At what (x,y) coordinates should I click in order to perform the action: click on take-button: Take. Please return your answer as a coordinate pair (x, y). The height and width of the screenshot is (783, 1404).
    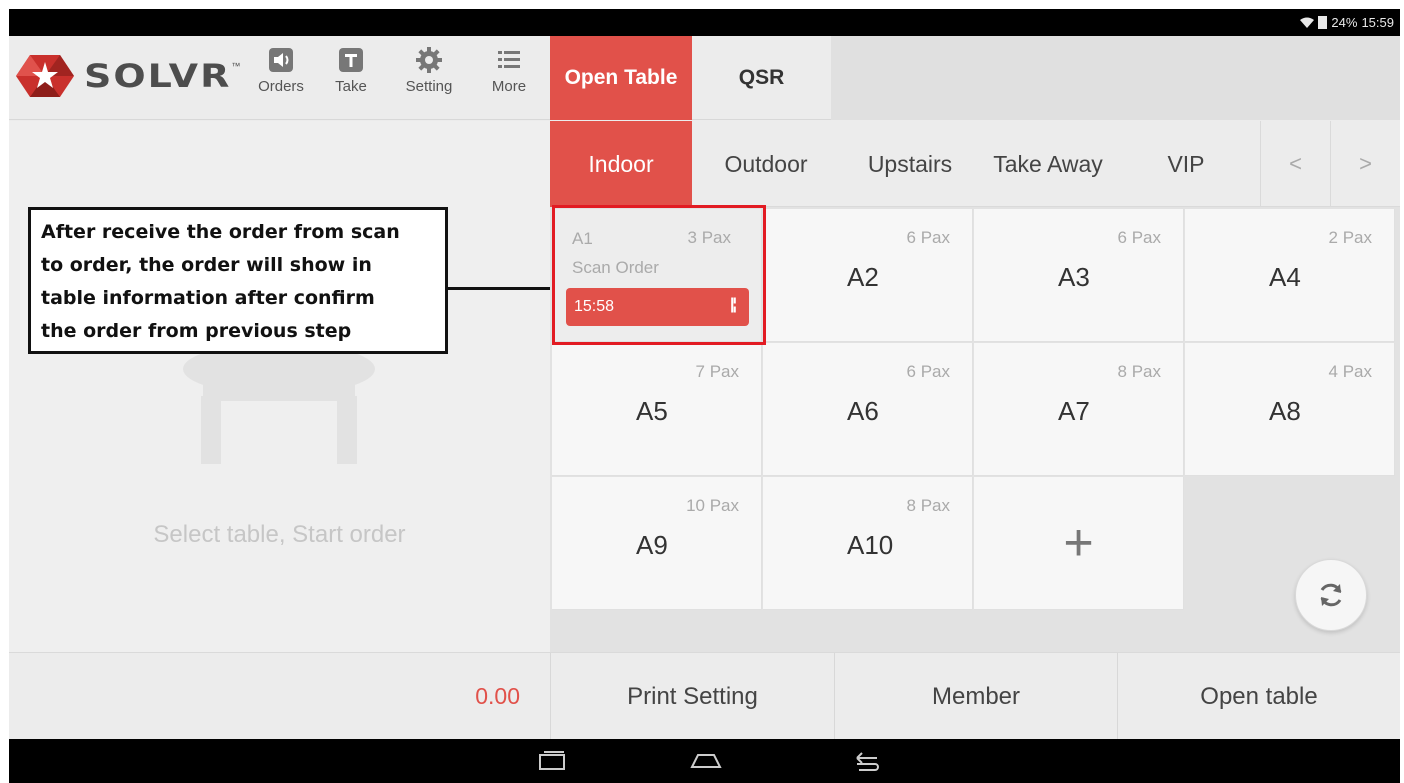
    Looking at the image, I should click on (351, 70).